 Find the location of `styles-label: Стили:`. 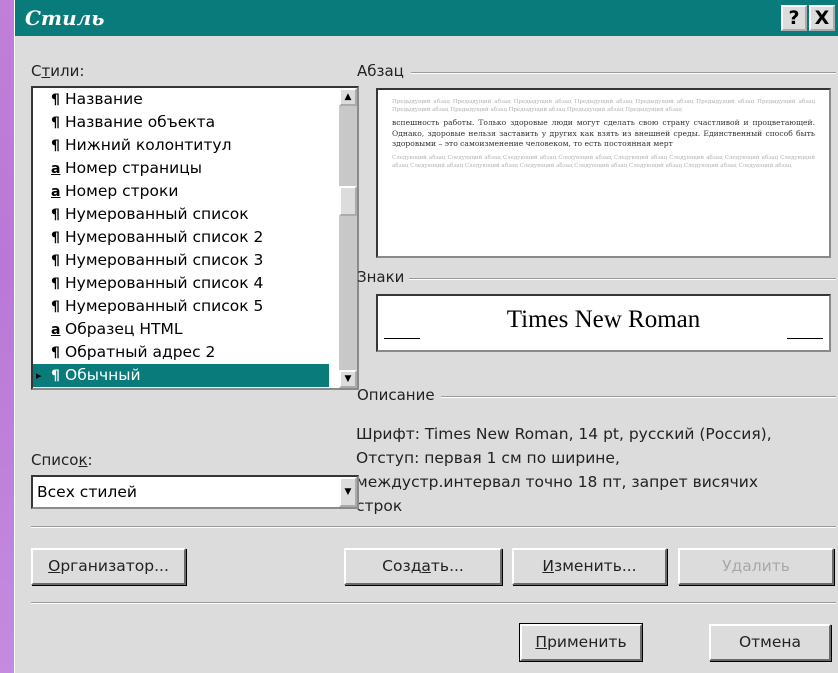

styles-label: Стили: is located at coordinates (58, 71).